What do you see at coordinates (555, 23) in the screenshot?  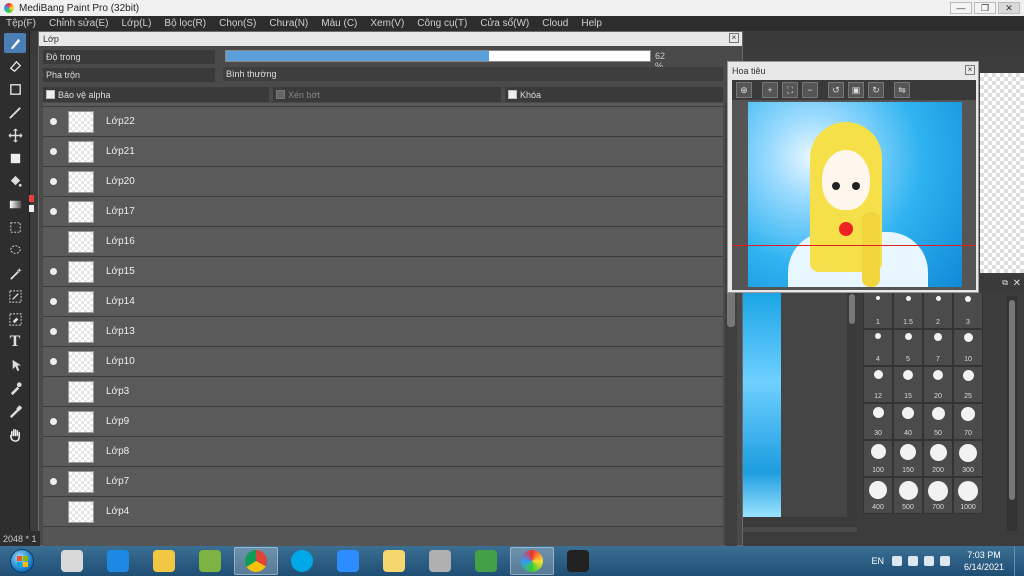 I see `menu-item: Cloud` at bounding box center [555, 23].